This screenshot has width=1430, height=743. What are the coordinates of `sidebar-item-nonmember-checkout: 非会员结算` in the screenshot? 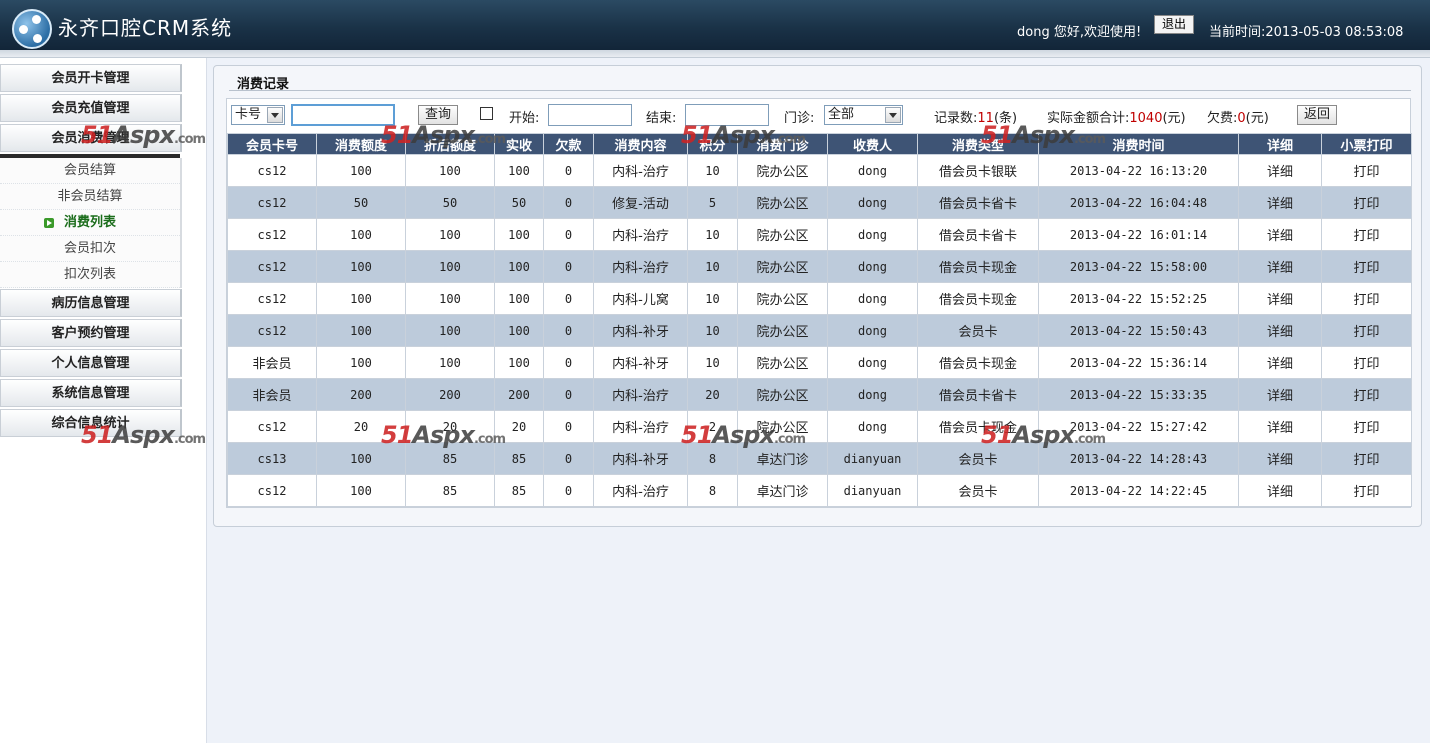 It's located at (90, 197).